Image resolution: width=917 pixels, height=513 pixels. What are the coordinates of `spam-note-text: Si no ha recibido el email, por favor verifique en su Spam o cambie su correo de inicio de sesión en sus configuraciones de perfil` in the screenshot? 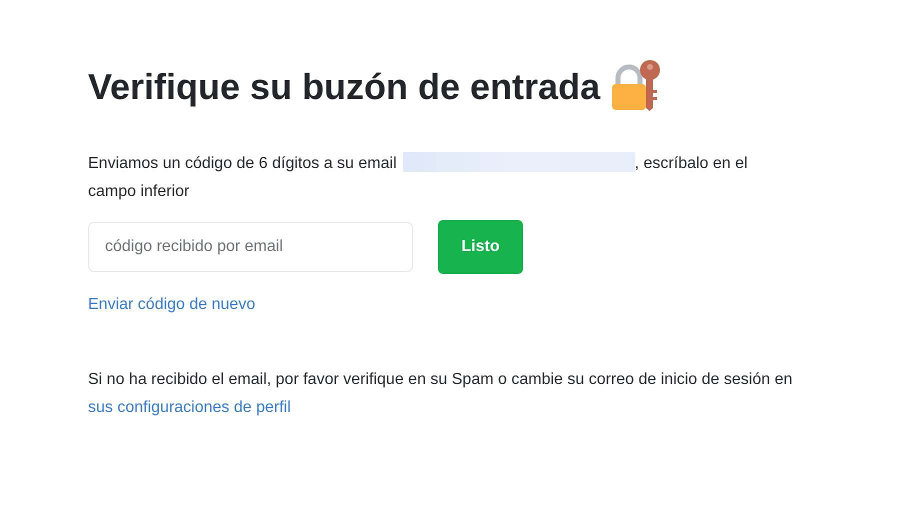 It's located at (441, 394).